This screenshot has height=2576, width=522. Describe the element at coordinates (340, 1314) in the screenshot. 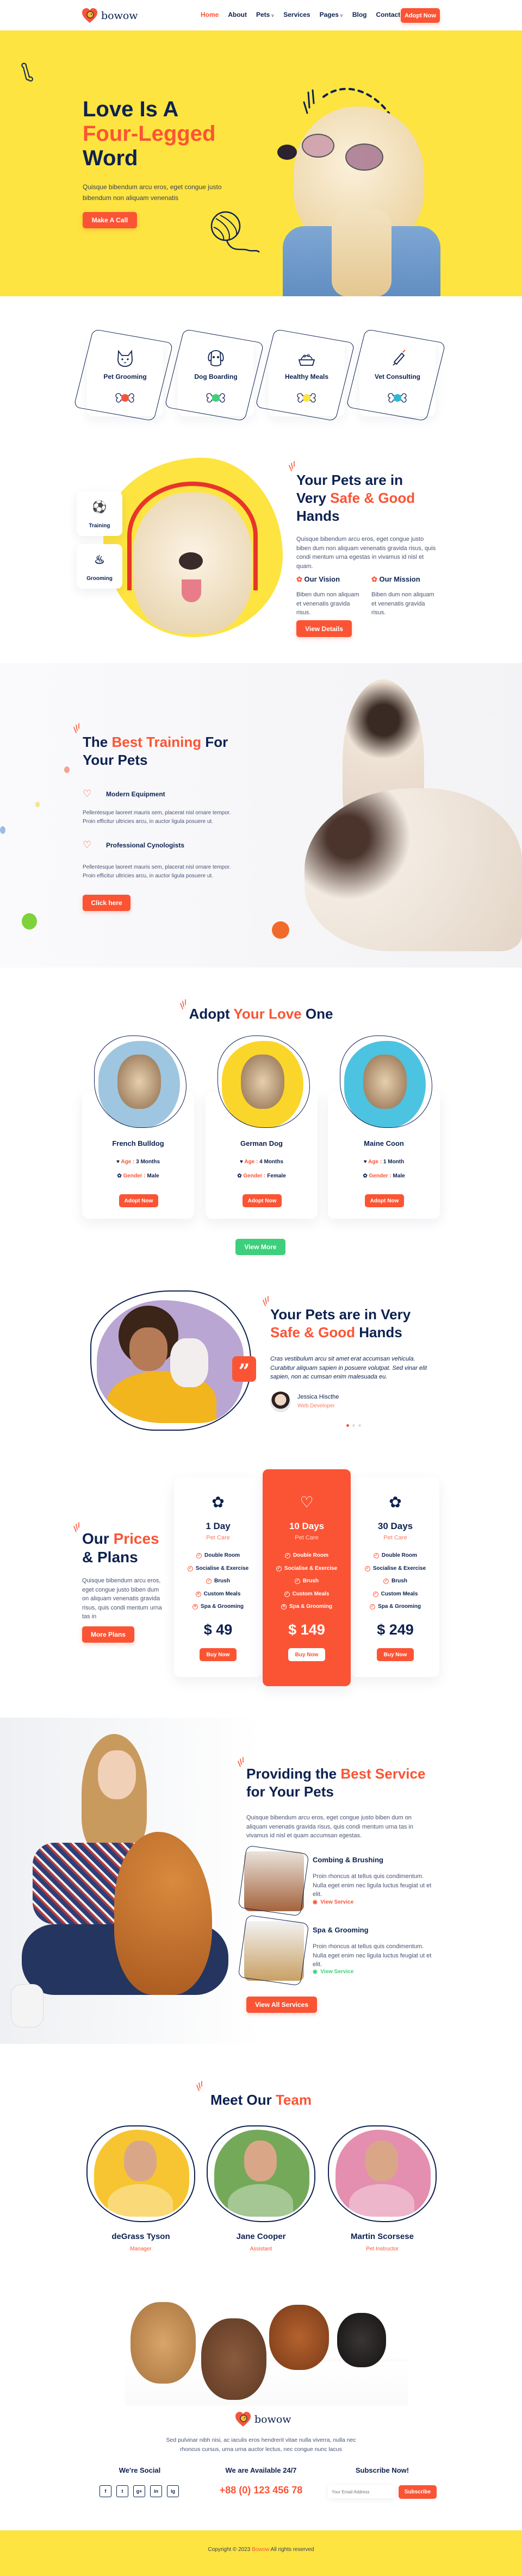

I see `testimonial-title-line1: Your Pets are in Very` at that location.